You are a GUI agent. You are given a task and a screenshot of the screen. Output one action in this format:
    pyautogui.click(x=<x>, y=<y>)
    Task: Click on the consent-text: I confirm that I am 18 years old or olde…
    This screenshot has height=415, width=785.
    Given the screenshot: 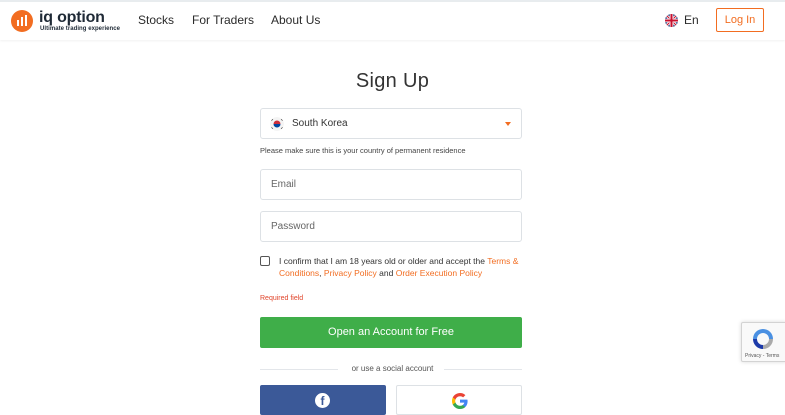 What is the action you would take?
    pyautogui.click(x=404, y=267)
    